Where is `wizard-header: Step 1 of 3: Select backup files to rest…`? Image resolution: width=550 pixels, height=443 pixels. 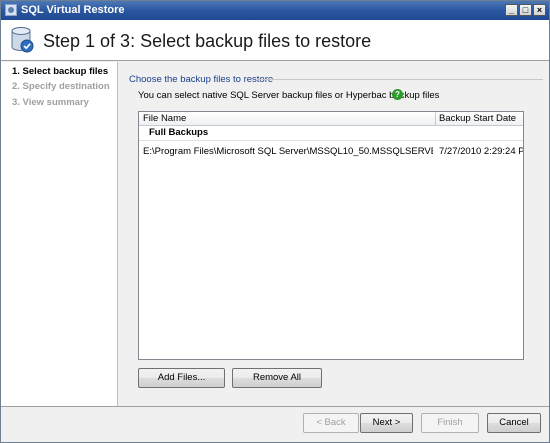
wizard-header: Step 1 of 3: Select backup files to rest… is located at coordinates (275, 40).